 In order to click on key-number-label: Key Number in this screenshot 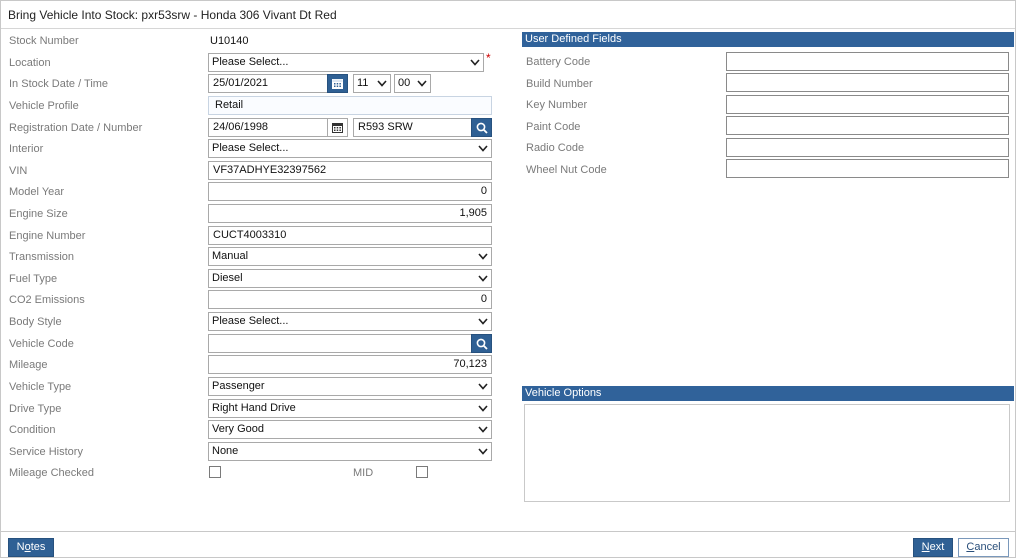, I will do `click(557, 105)`.